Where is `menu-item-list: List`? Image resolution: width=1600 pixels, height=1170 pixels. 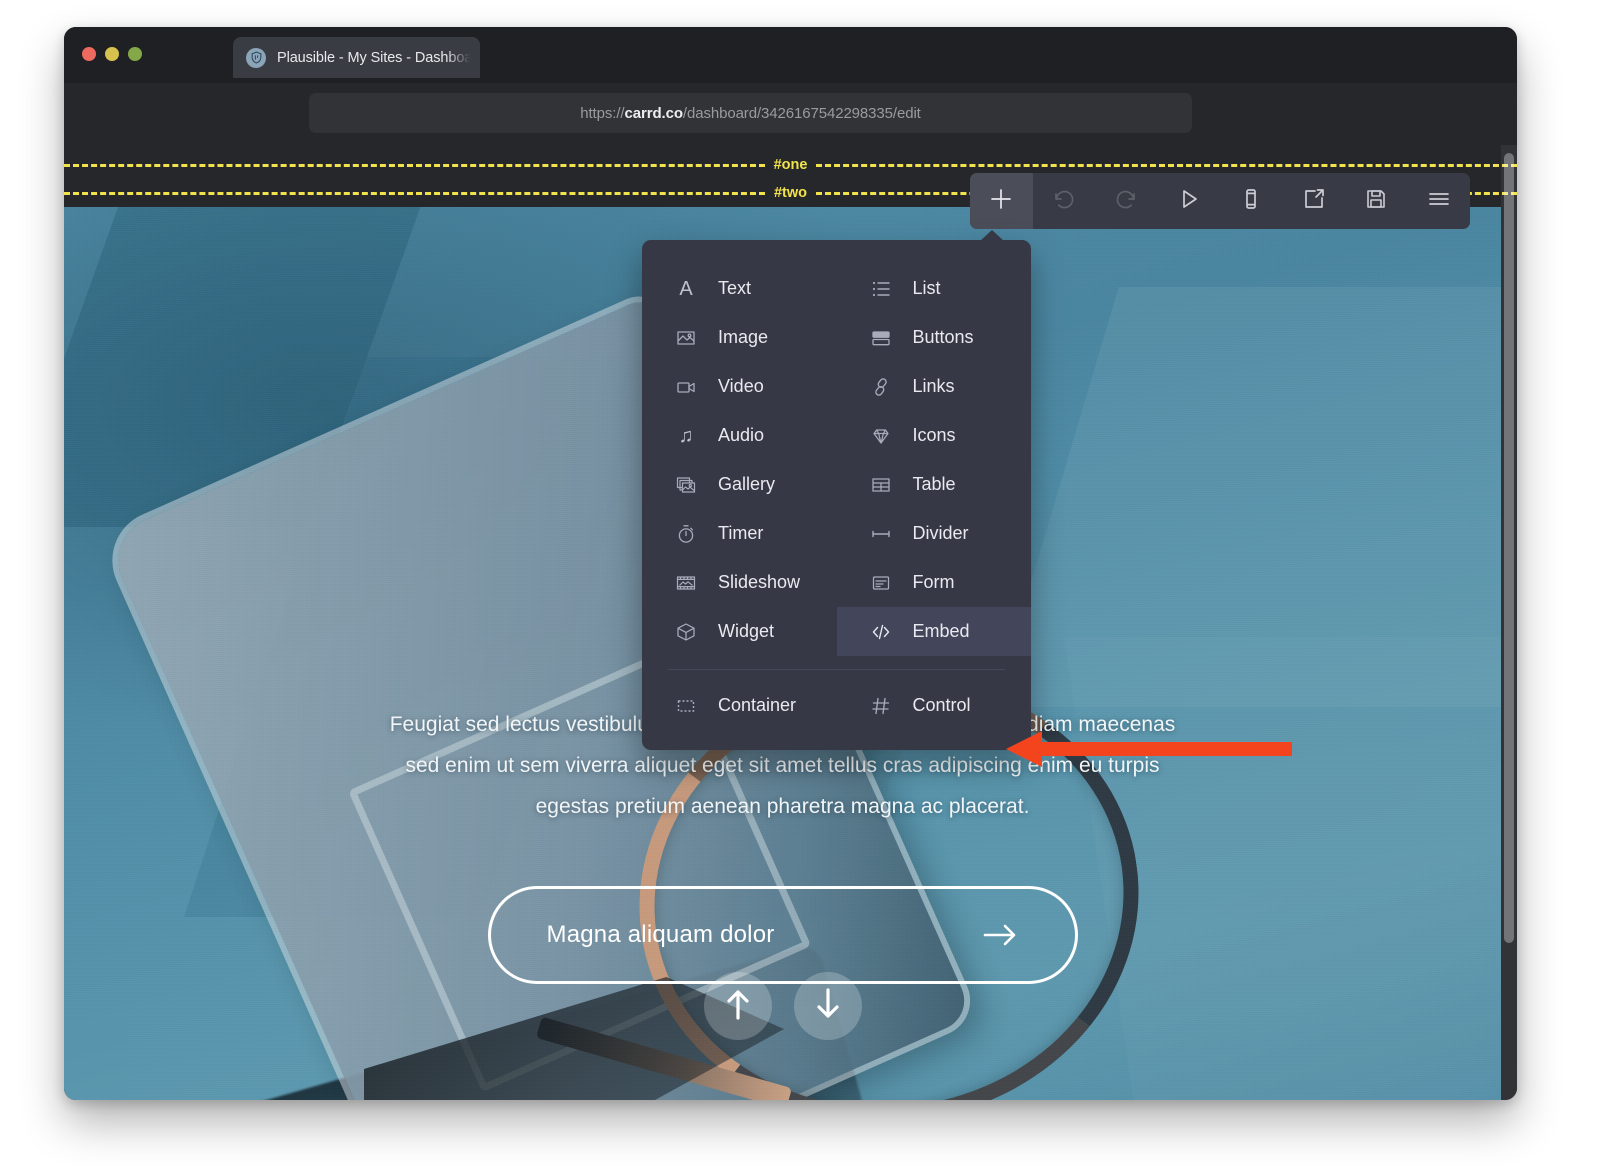
menu-item-list: List is located at coordinates (934, 288).